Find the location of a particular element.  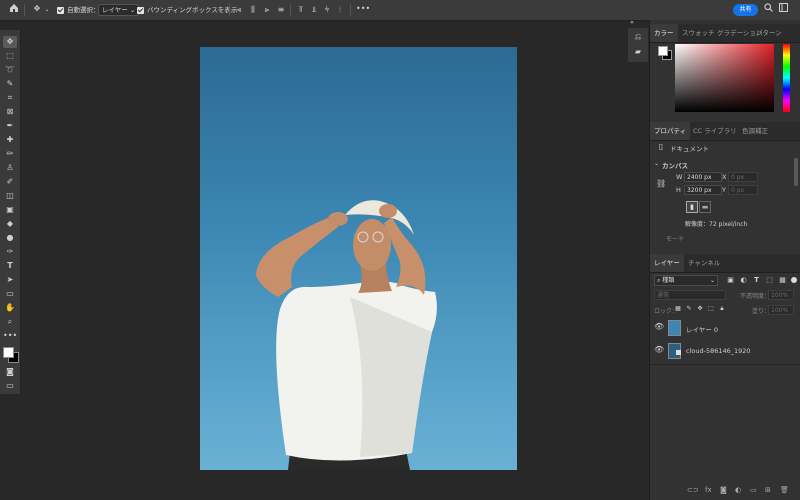

auto-select-checkbox: 自動選択： is located at coordinates (78, 10).